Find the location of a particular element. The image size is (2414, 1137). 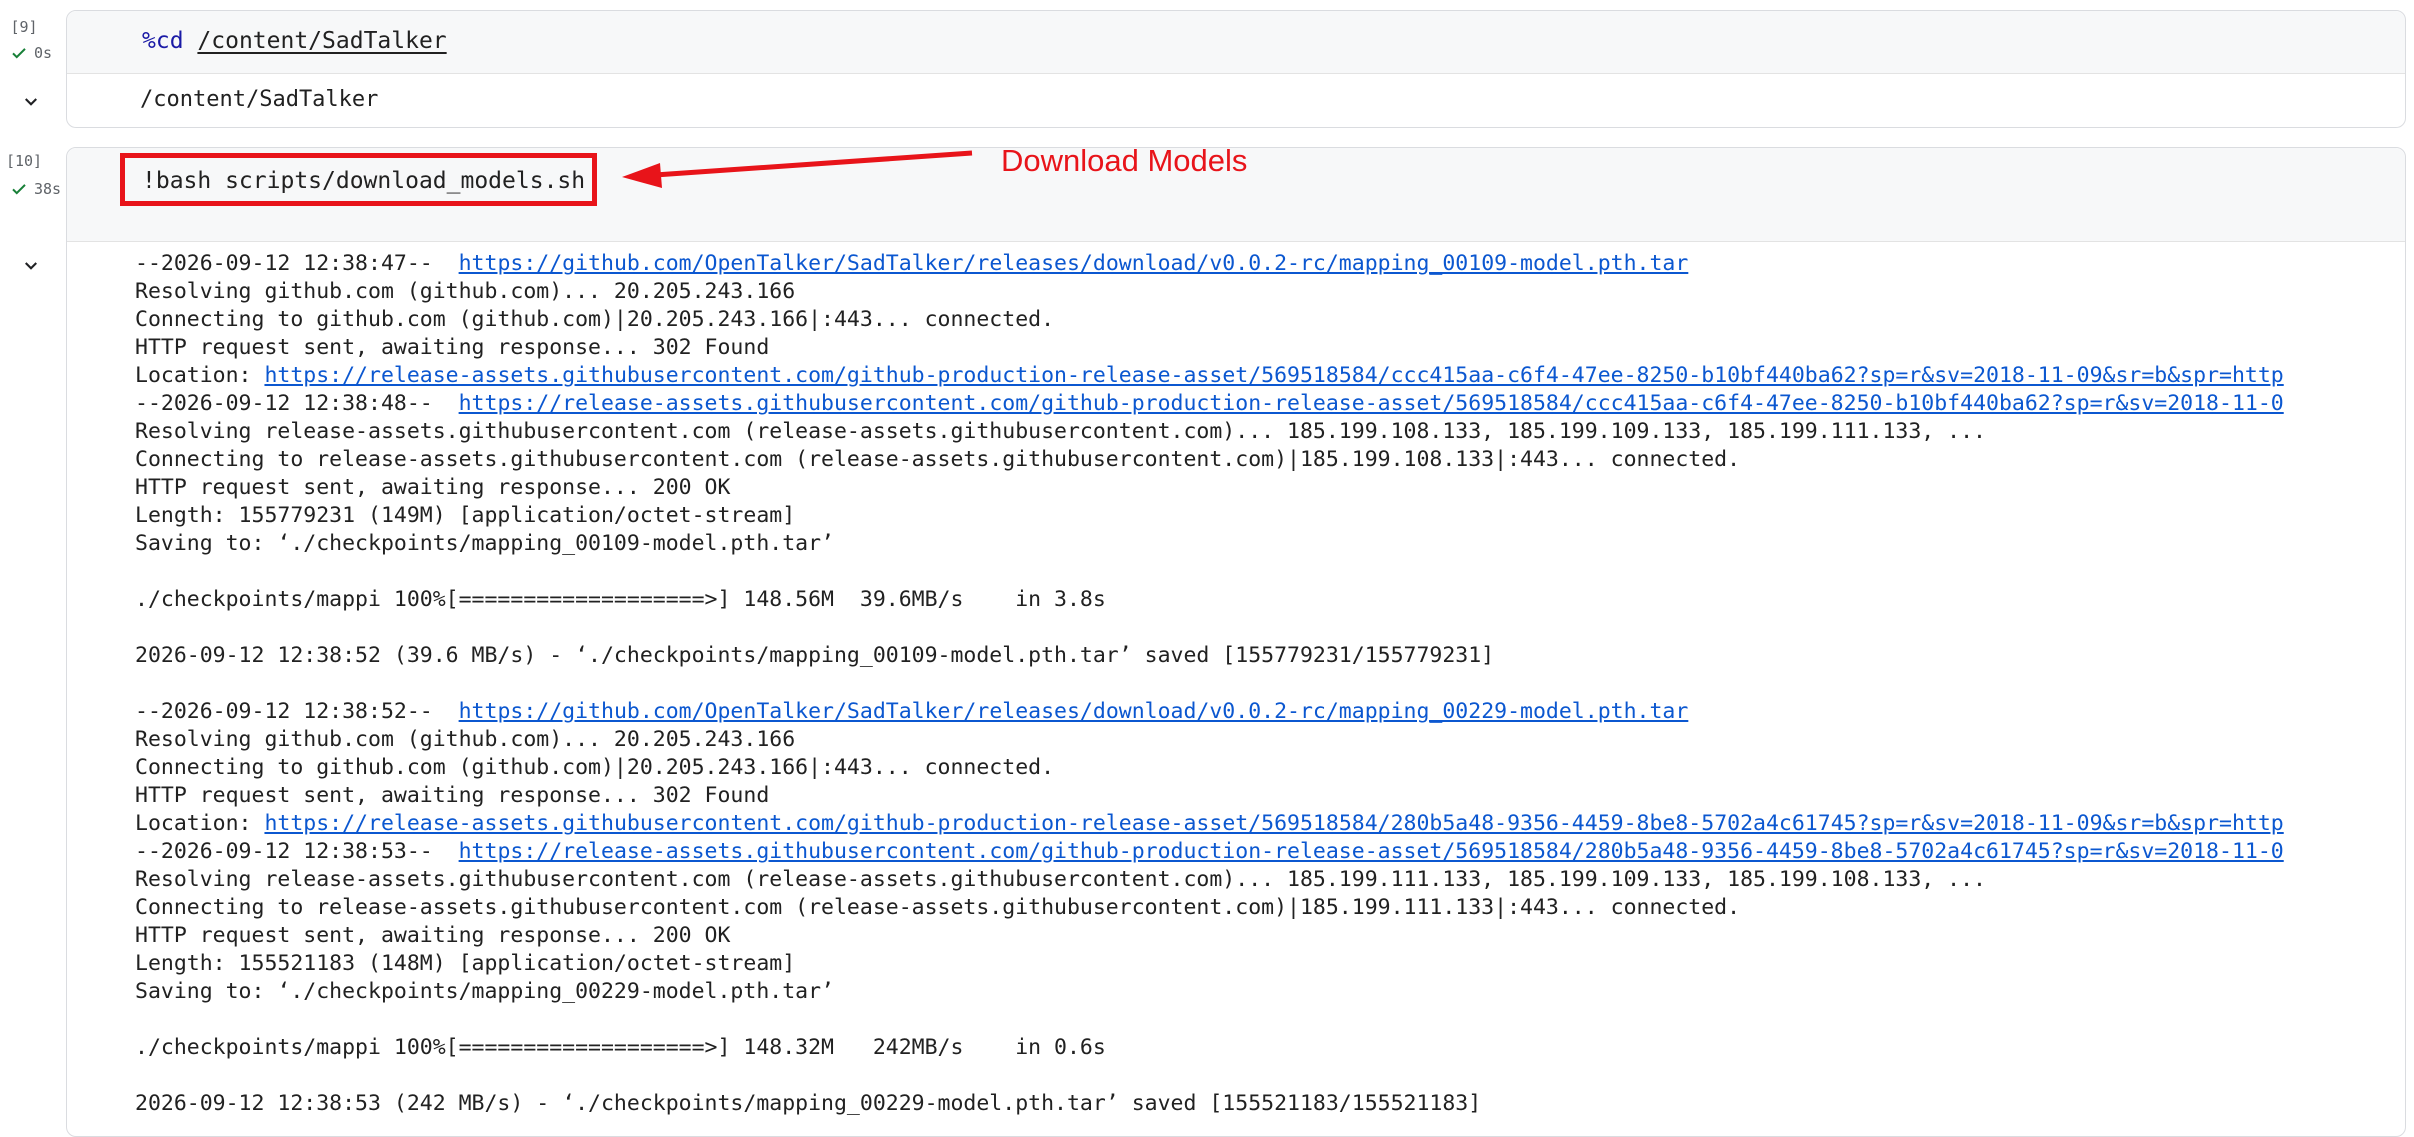

cell1-code: %cd /content/SadTalker is located at coordinates (294, 41).